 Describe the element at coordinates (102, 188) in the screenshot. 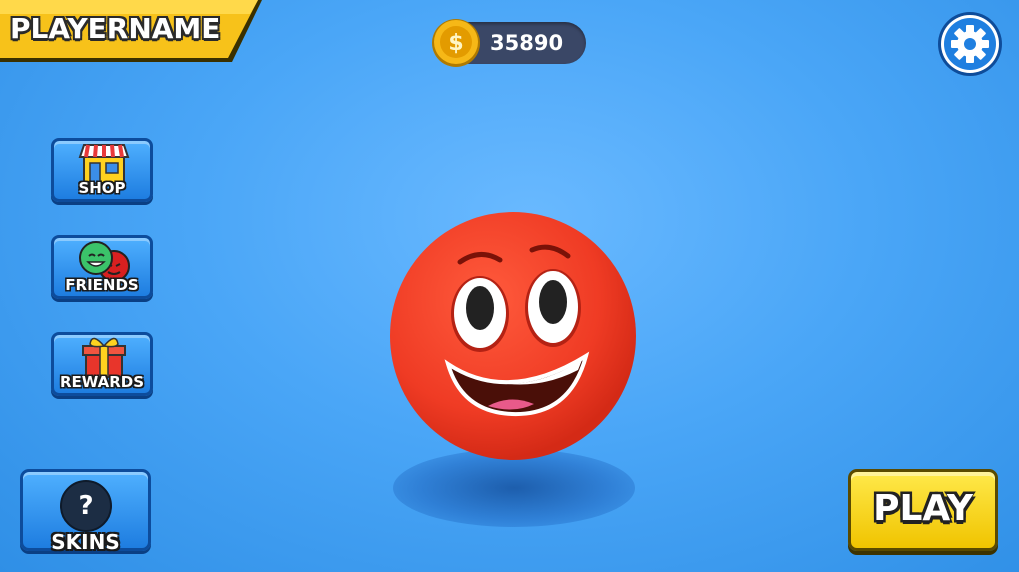

I see `shop-label: SHOP` at that location.